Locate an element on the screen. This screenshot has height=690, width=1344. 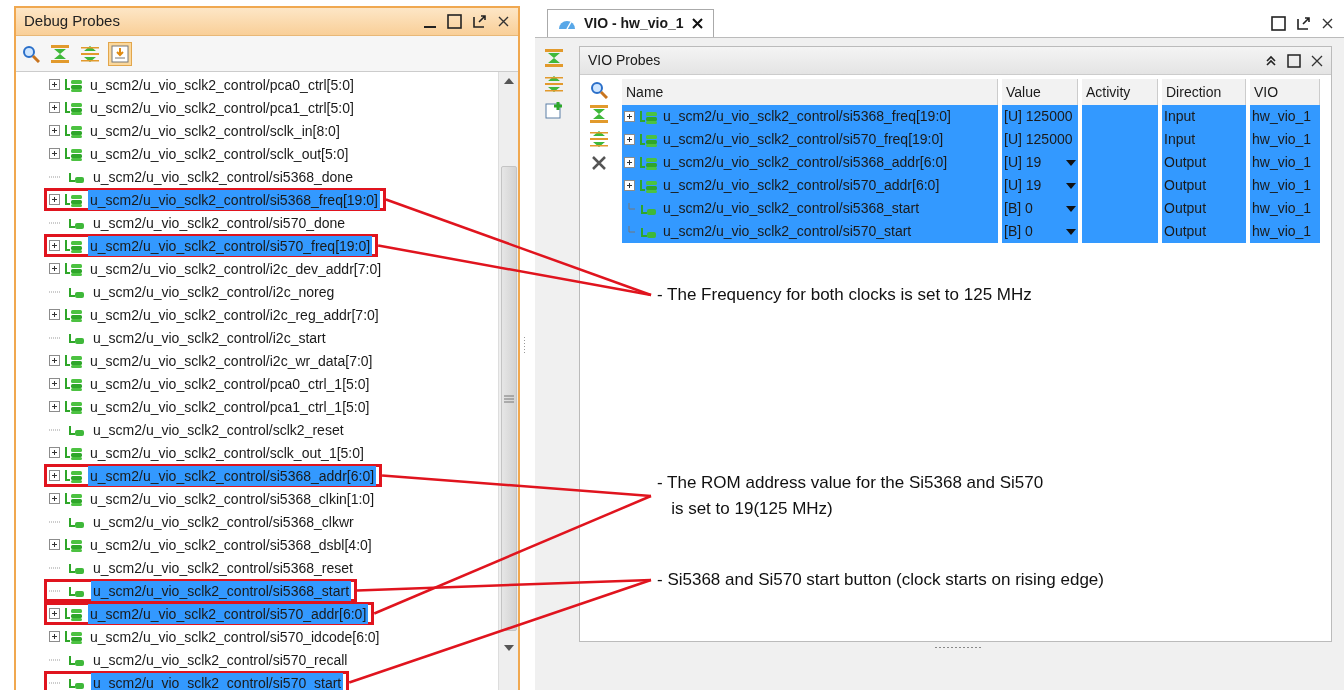
scroll-down-icon is located at coordinates (508, 648).